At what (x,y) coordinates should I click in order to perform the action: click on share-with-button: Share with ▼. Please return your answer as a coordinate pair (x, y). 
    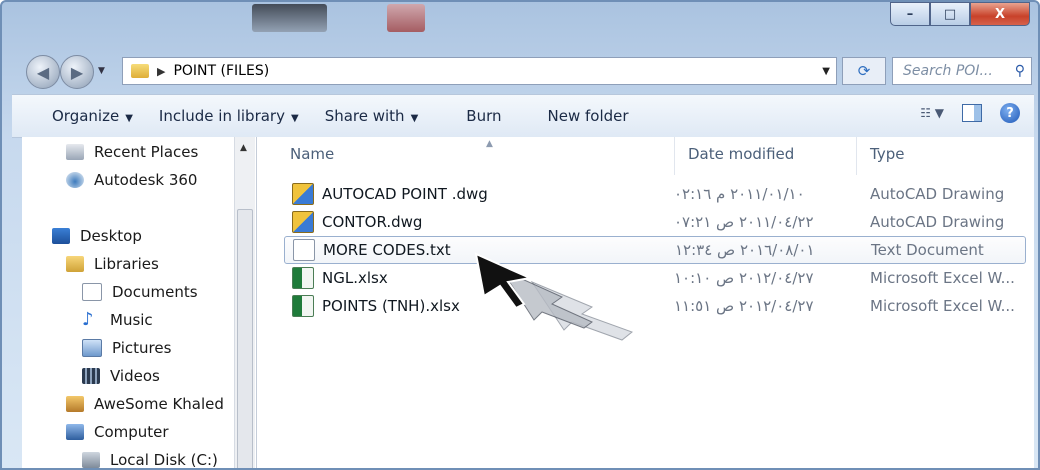
    Looking at the image, I should click on (372, 116).